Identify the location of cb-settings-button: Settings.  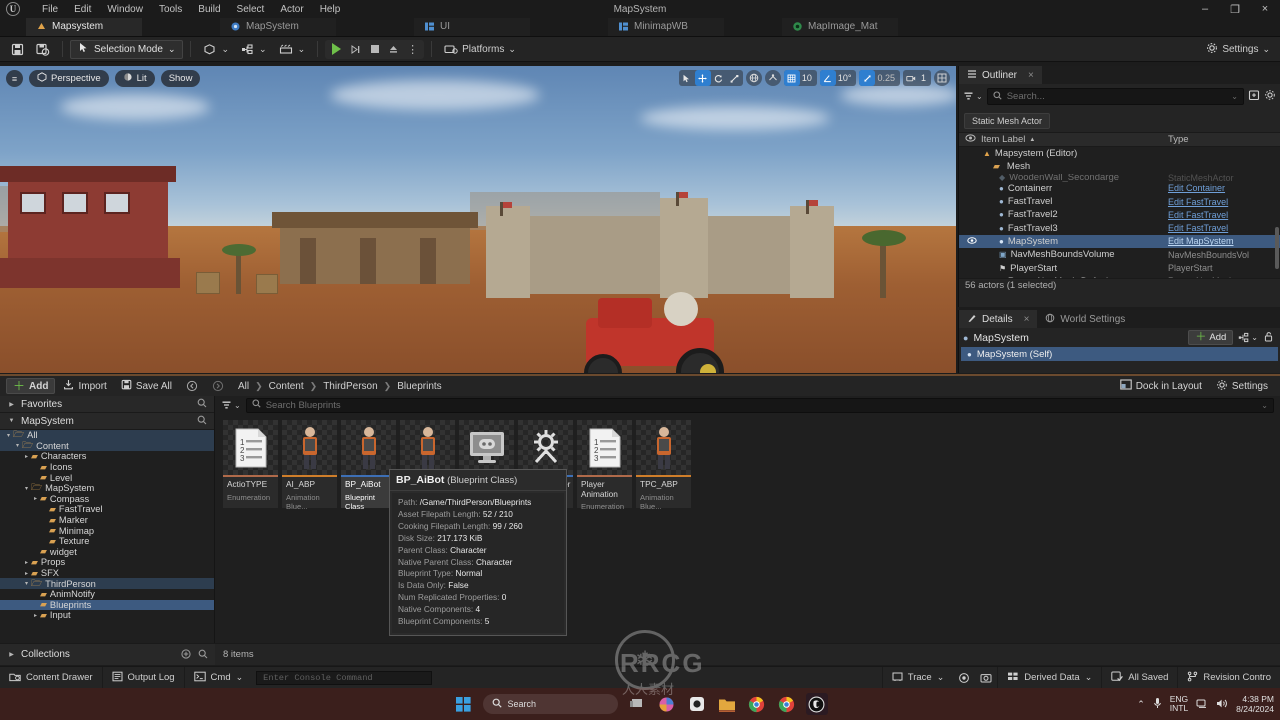
(1242, 386).